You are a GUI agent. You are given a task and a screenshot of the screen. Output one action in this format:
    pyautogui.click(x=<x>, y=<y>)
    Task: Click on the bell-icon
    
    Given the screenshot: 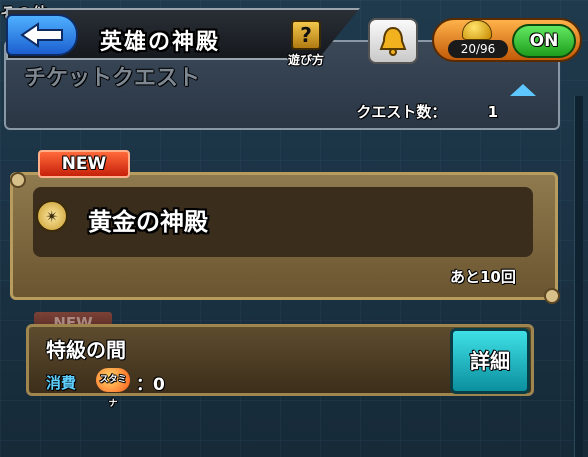 What is the action you would take?
    pyautogui.click(x=393, y=41)
    